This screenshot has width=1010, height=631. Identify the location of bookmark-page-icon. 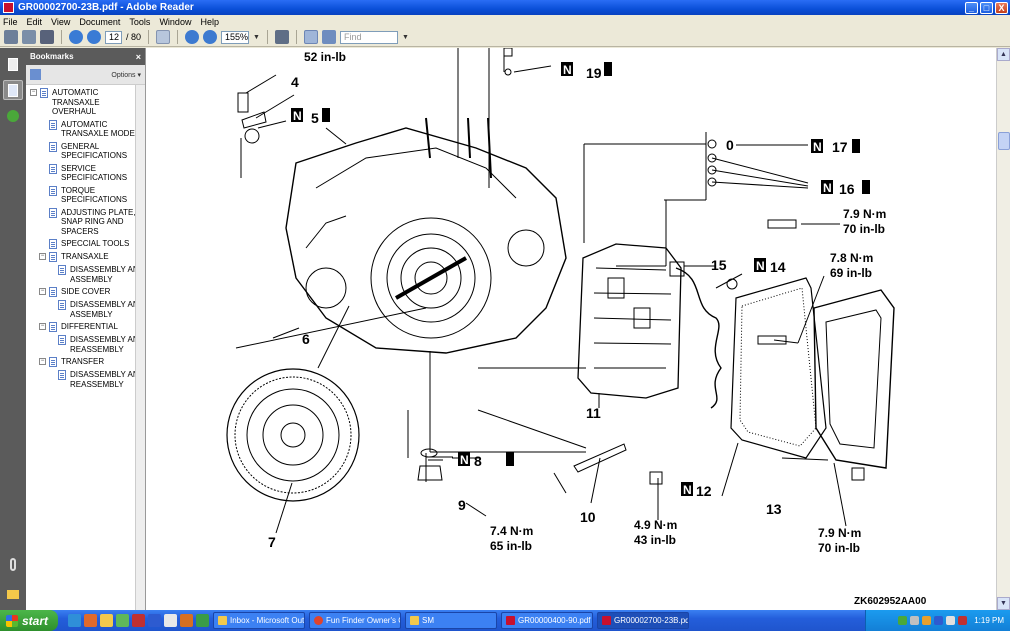
(53, 124).